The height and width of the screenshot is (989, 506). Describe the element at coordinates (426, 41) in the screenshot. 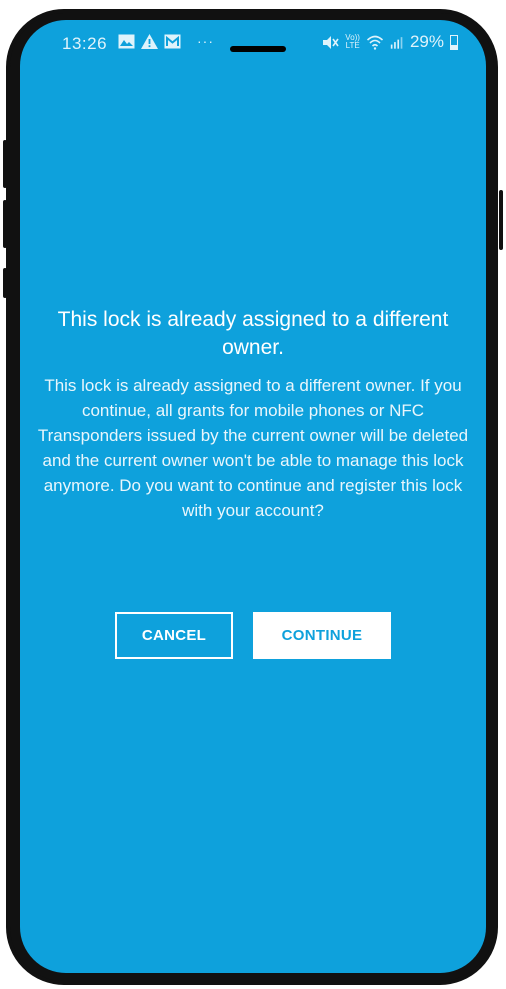

I see `battery-percent: 29%` at that location.